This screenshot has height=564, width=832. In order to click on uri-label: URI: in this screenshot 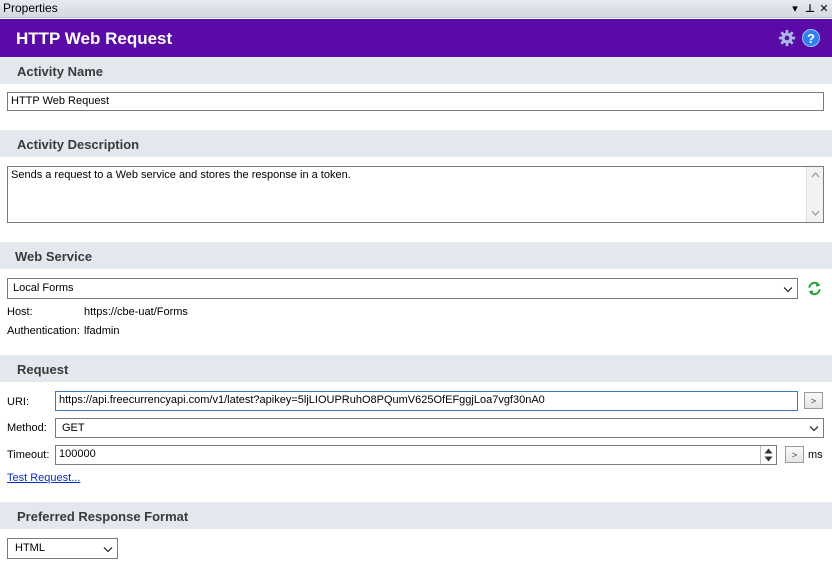, I will do `click(18, 402)`.